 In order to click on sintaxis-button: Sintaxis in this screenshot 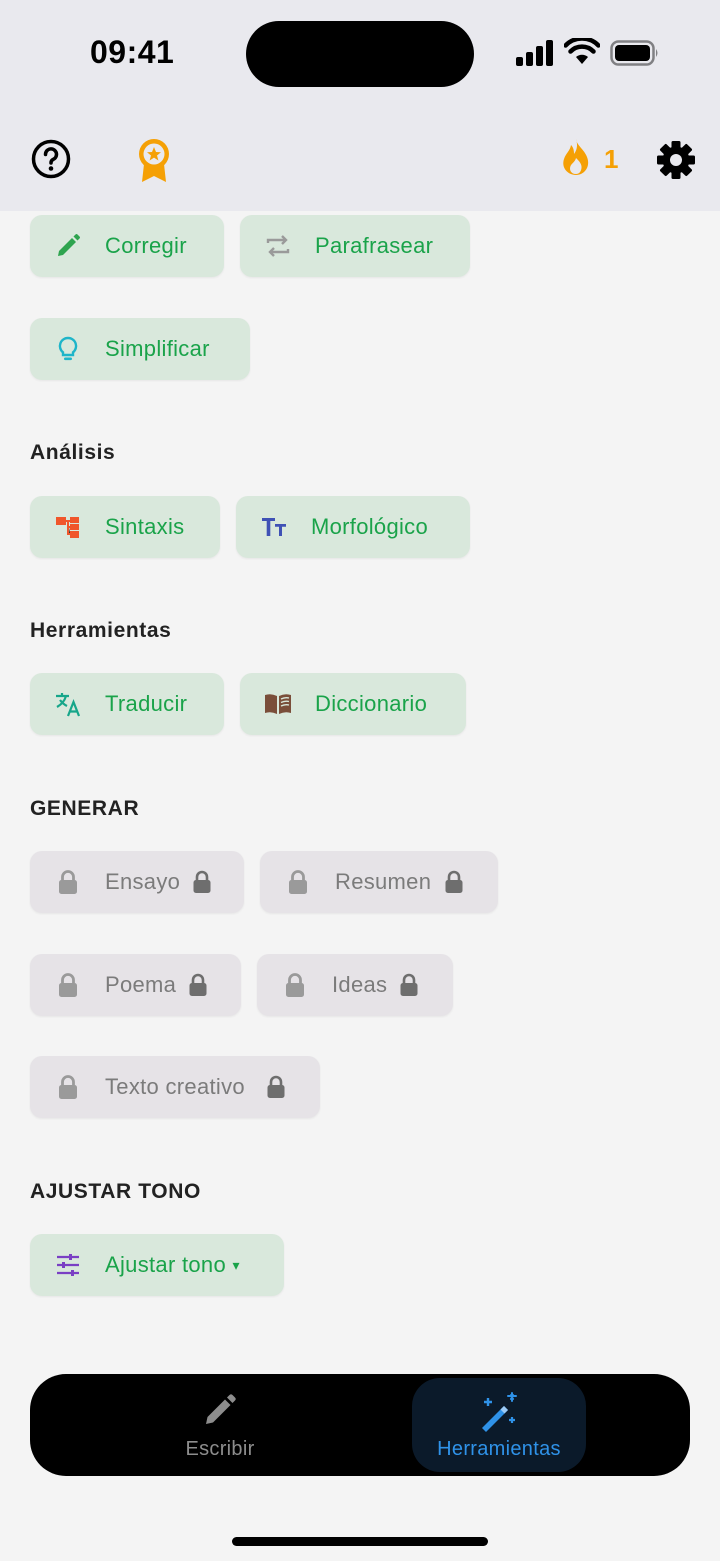, I will do `click(125, 527)`.